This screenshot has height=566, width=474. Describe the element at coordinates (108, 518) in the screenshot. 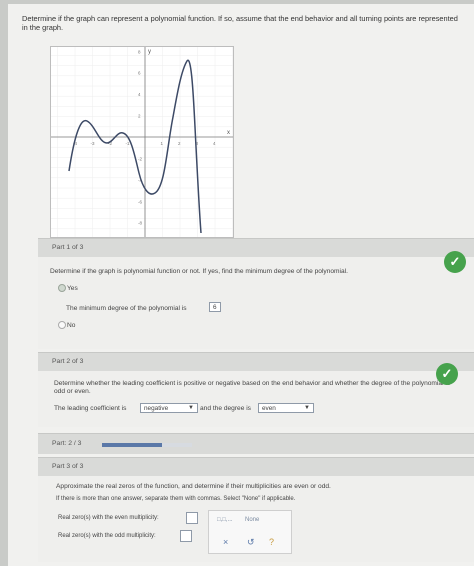

I see `even-multiplicity-label: Real zero(s) with the even multiplicity:` at that location.